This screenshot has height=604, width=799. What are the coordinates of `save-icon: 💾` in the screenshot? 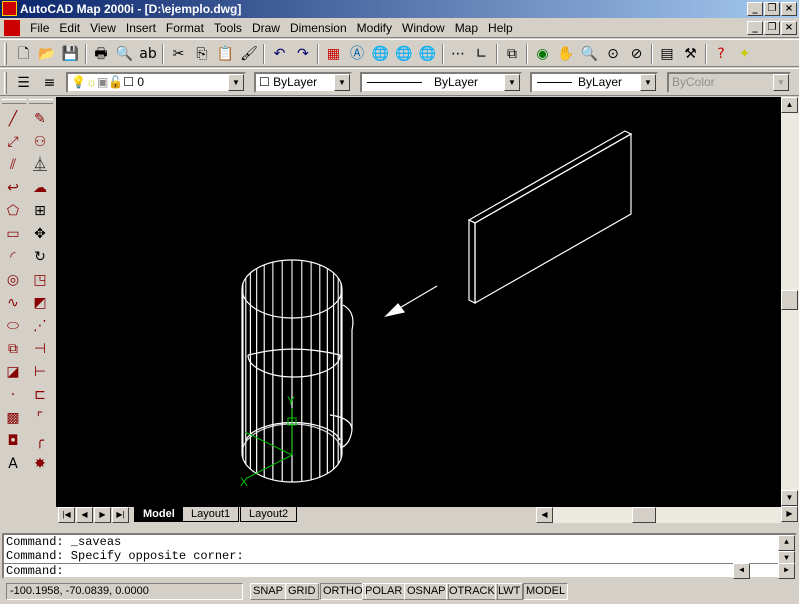 It's located at (70, 54).